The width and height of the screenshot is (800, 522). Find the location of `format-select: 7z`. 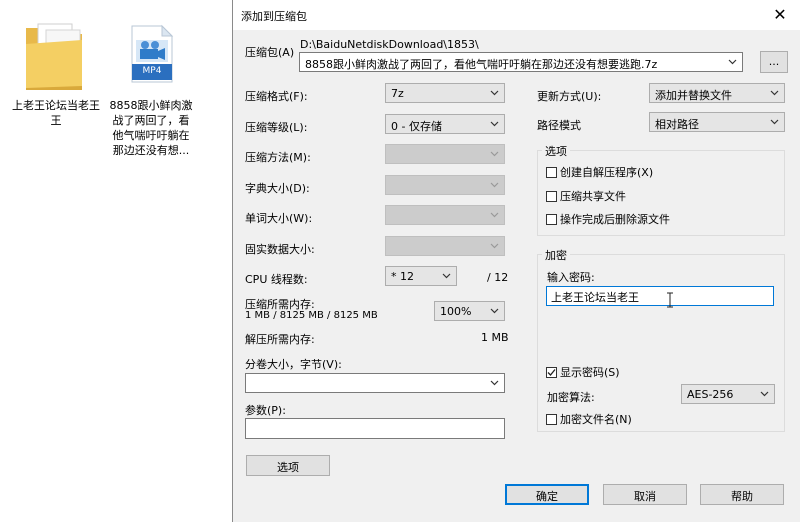

format-select: 7z is located at coordinates (445, 93).